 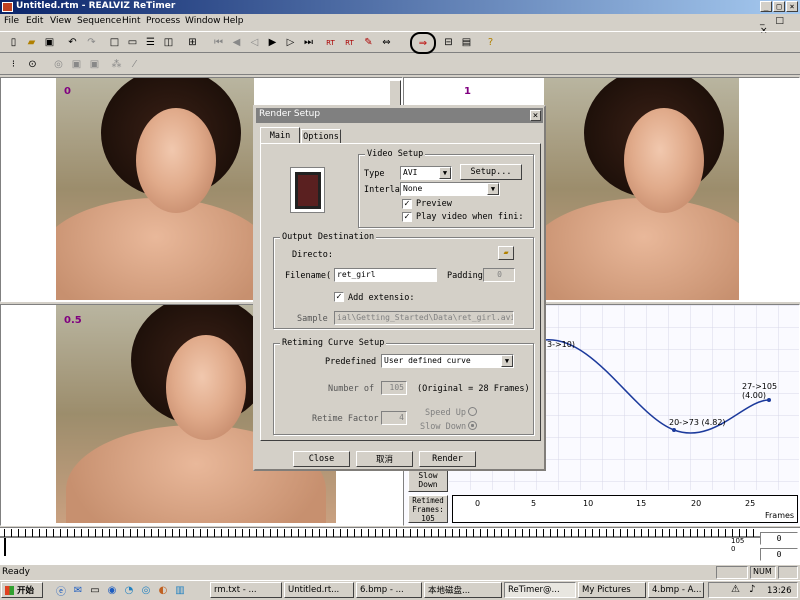 What do you see at coordinates (168, 42) in the screenshot?
I see `layout-split-icon: ◫` at bounding box center [168, 42].